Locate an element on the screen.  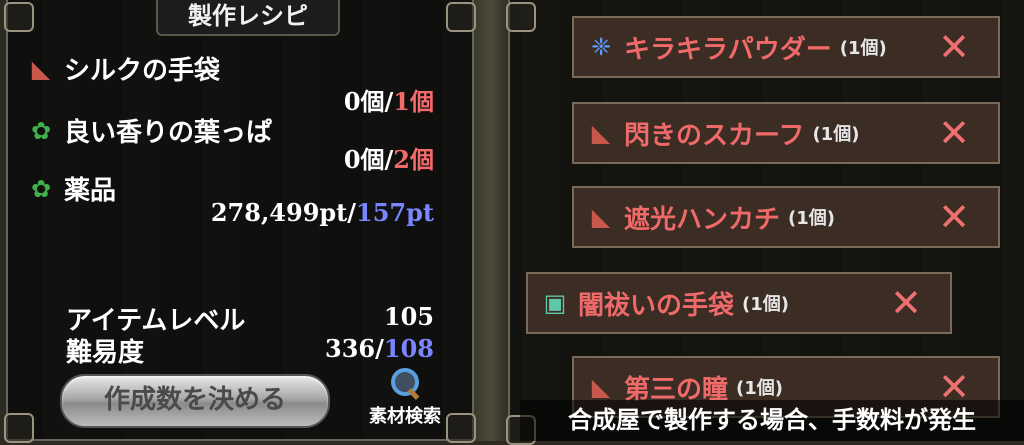
scene-divider is located at coordinates (491, 220).